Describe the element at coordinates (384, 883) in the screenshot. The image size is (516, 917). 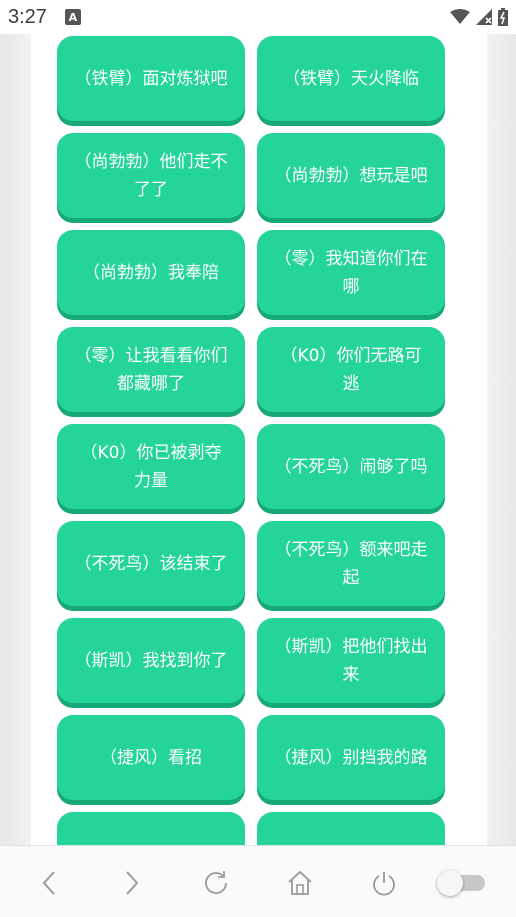
I see `power-icon` at that location.